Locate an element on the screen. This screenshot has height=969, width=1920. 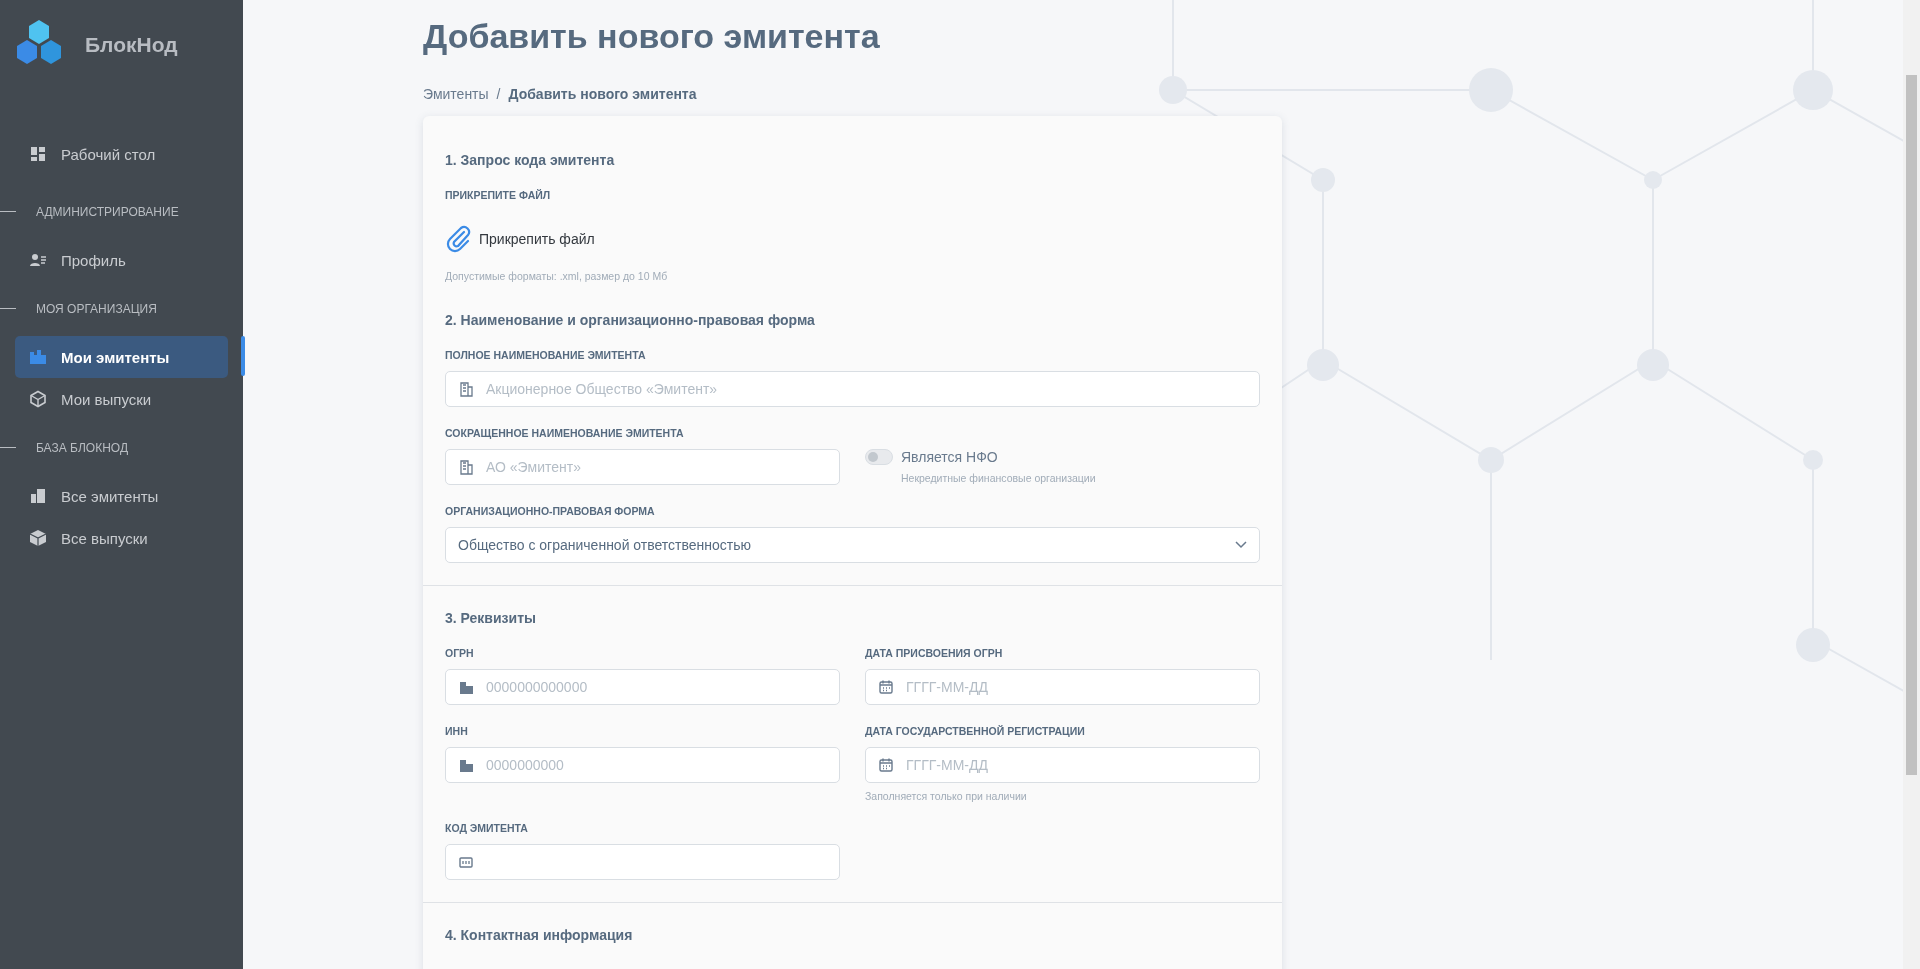
field-label: ДАТА ПРИСВОЕНИЯ ОГРН is located at coordinates (934, 653).